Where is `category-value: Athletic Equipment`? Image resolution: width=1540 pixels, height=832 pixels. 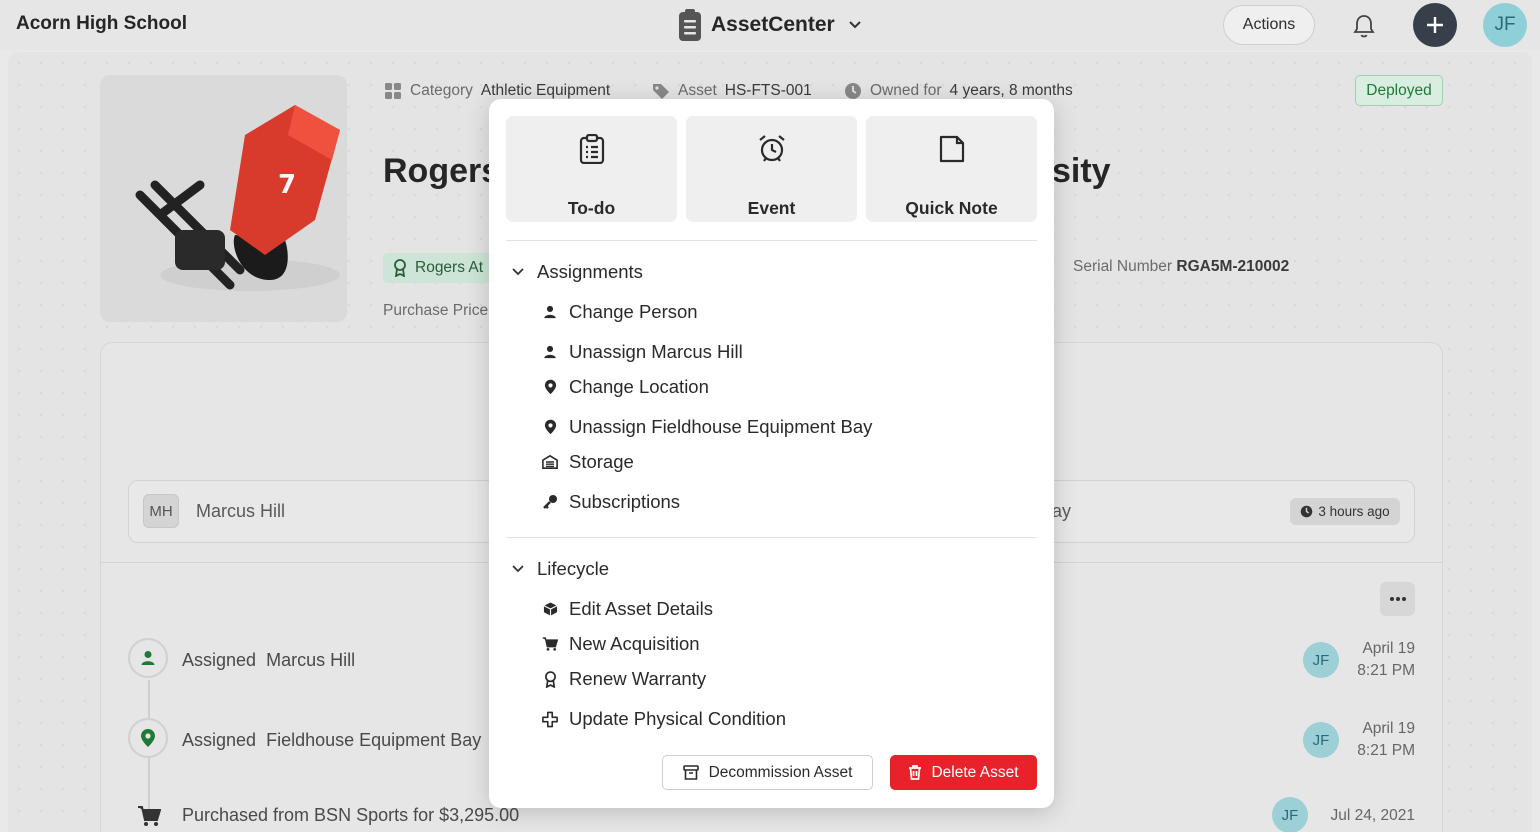 category-value: Athletic Equipment is located at coordinates (545, 90).